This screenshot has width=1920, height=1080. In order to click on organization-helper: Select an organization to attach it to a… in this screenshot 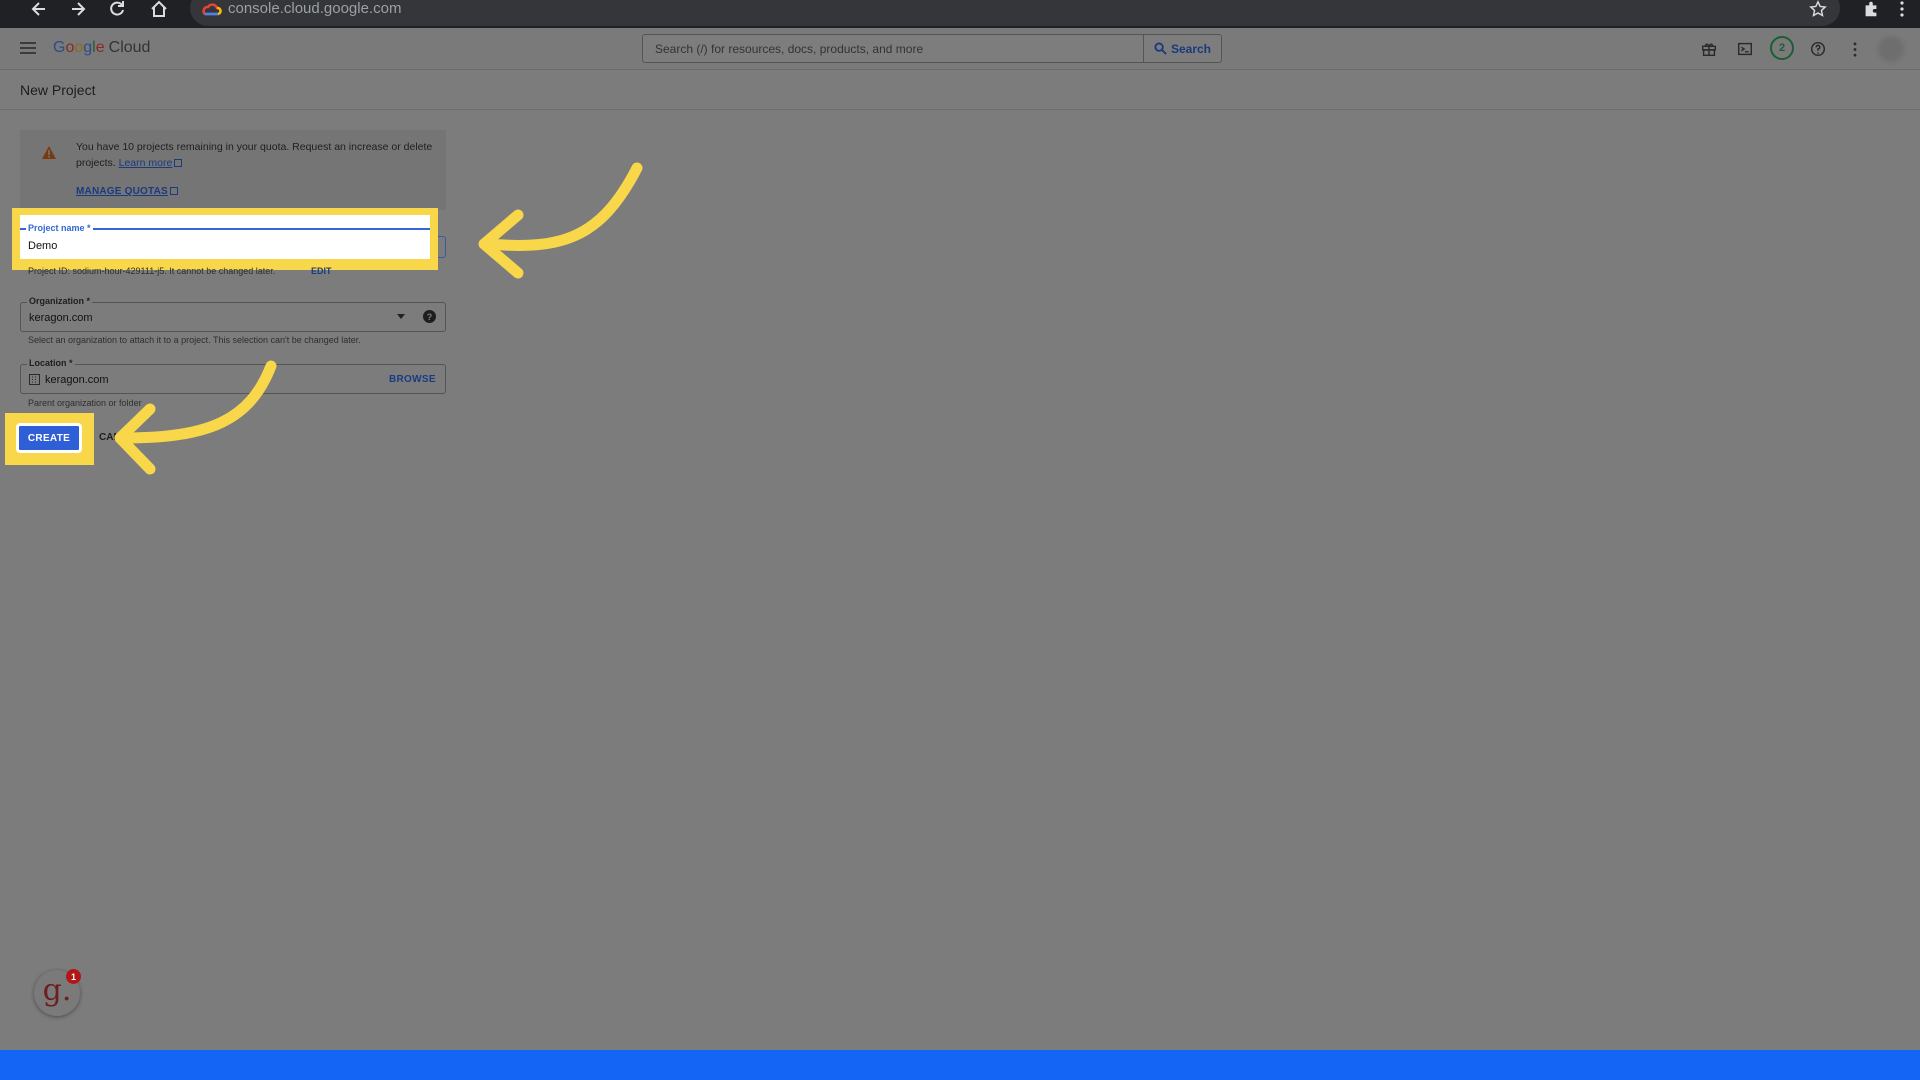, I will do `click(194, 340)`.